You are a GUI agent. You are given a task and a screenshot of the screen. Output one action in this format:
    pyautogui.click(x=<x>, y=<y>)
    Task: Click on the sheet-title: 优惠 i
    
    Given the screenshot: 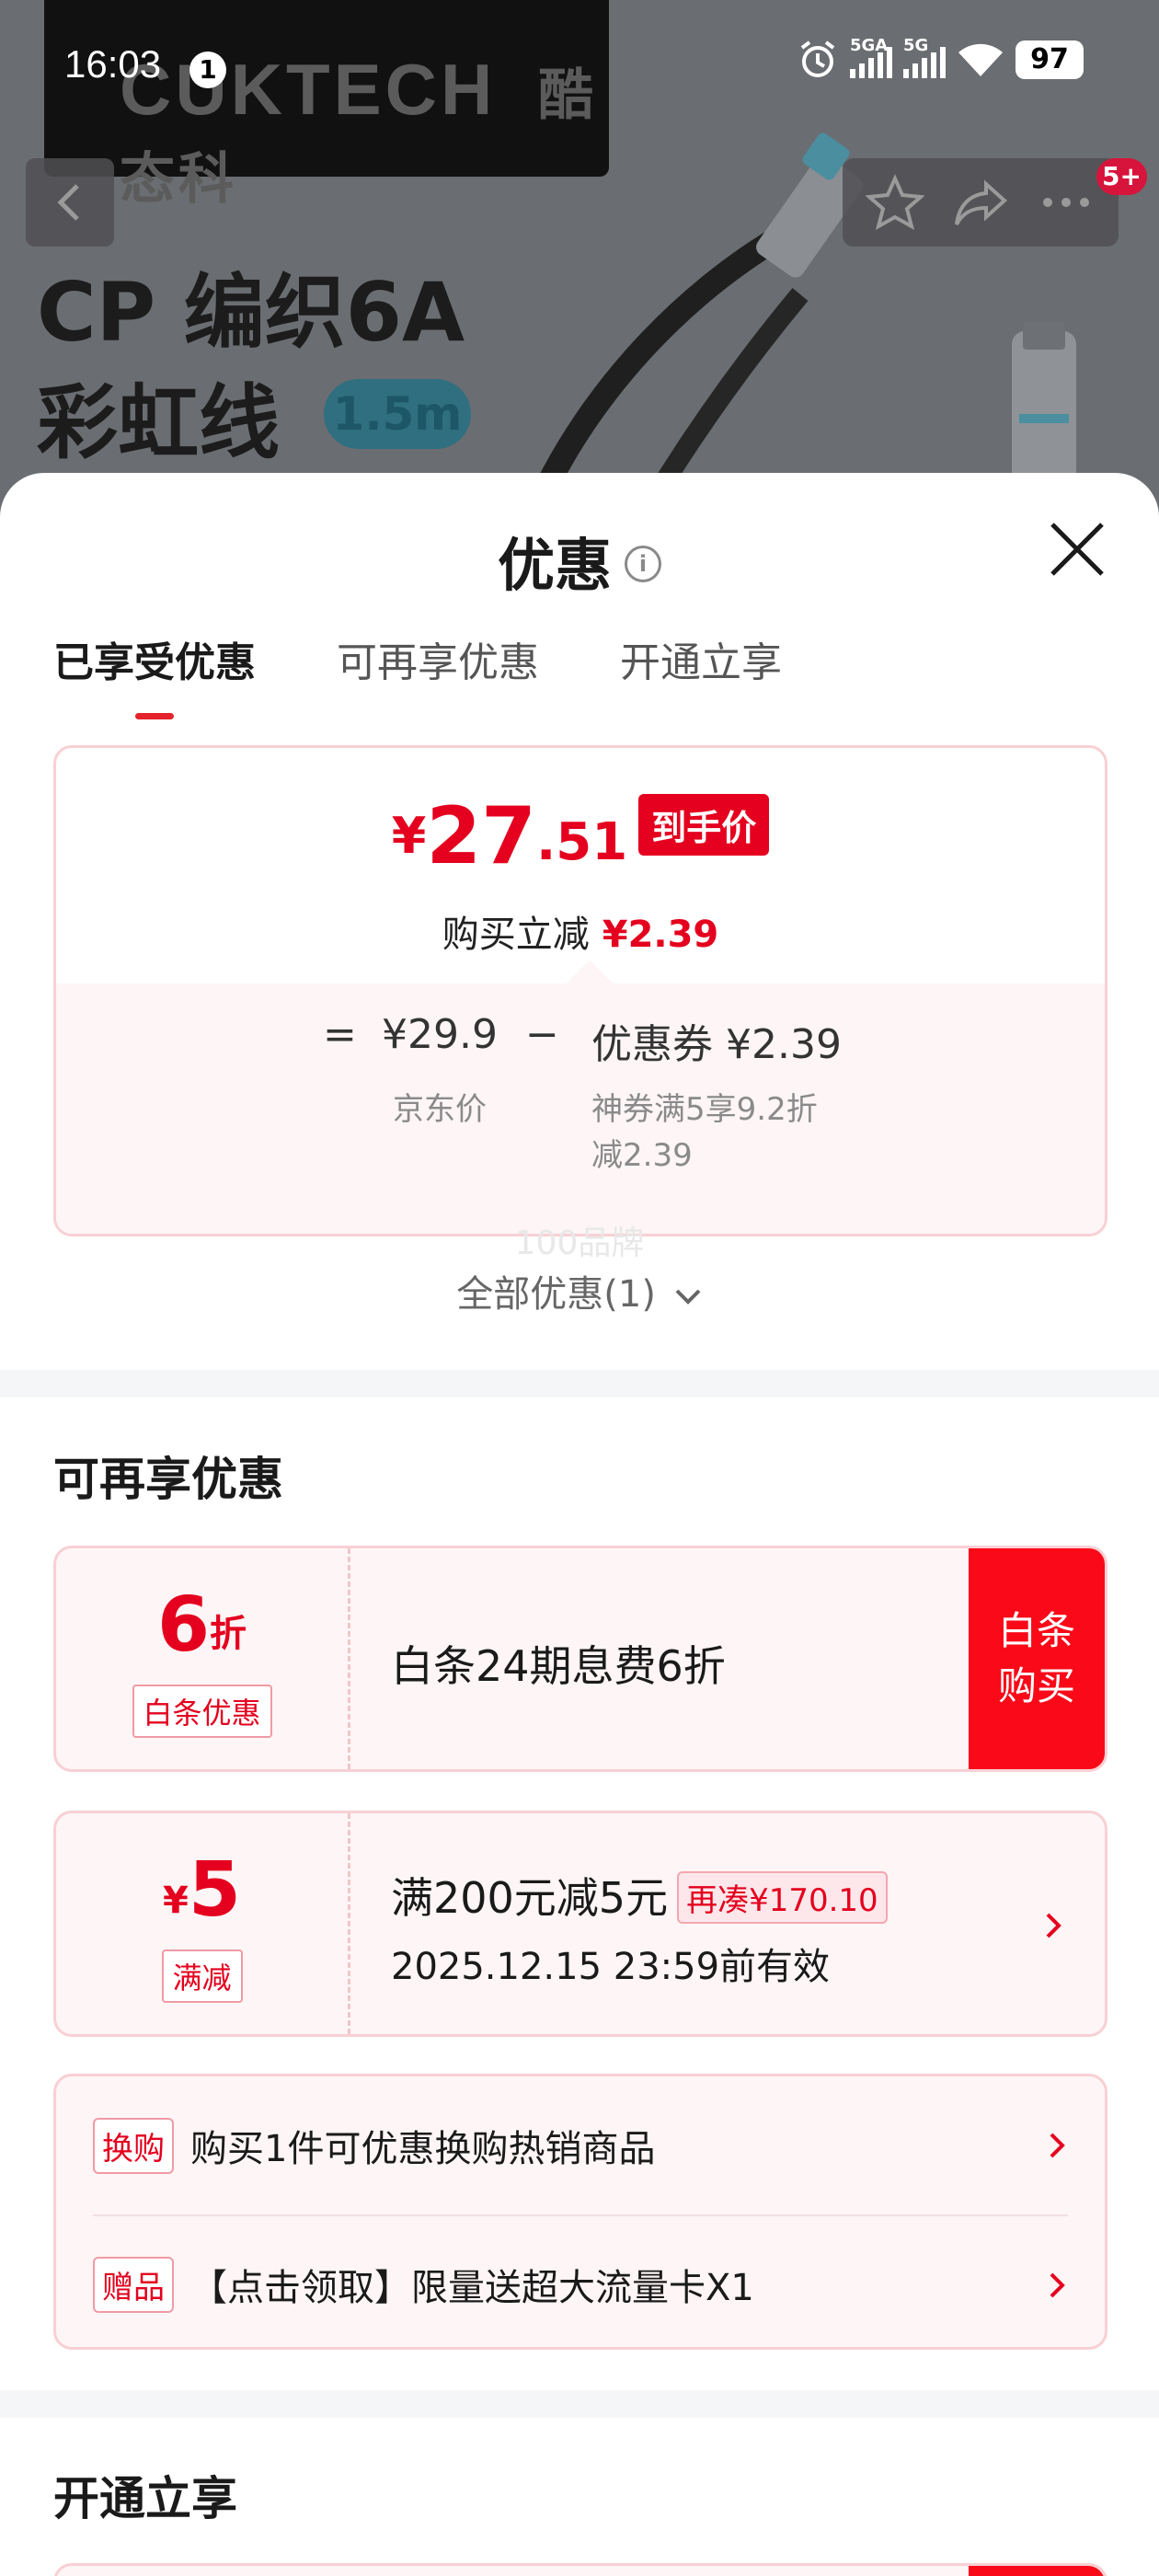 What is the action you would take?
    pyautogui.click(x=579, y=560)
    